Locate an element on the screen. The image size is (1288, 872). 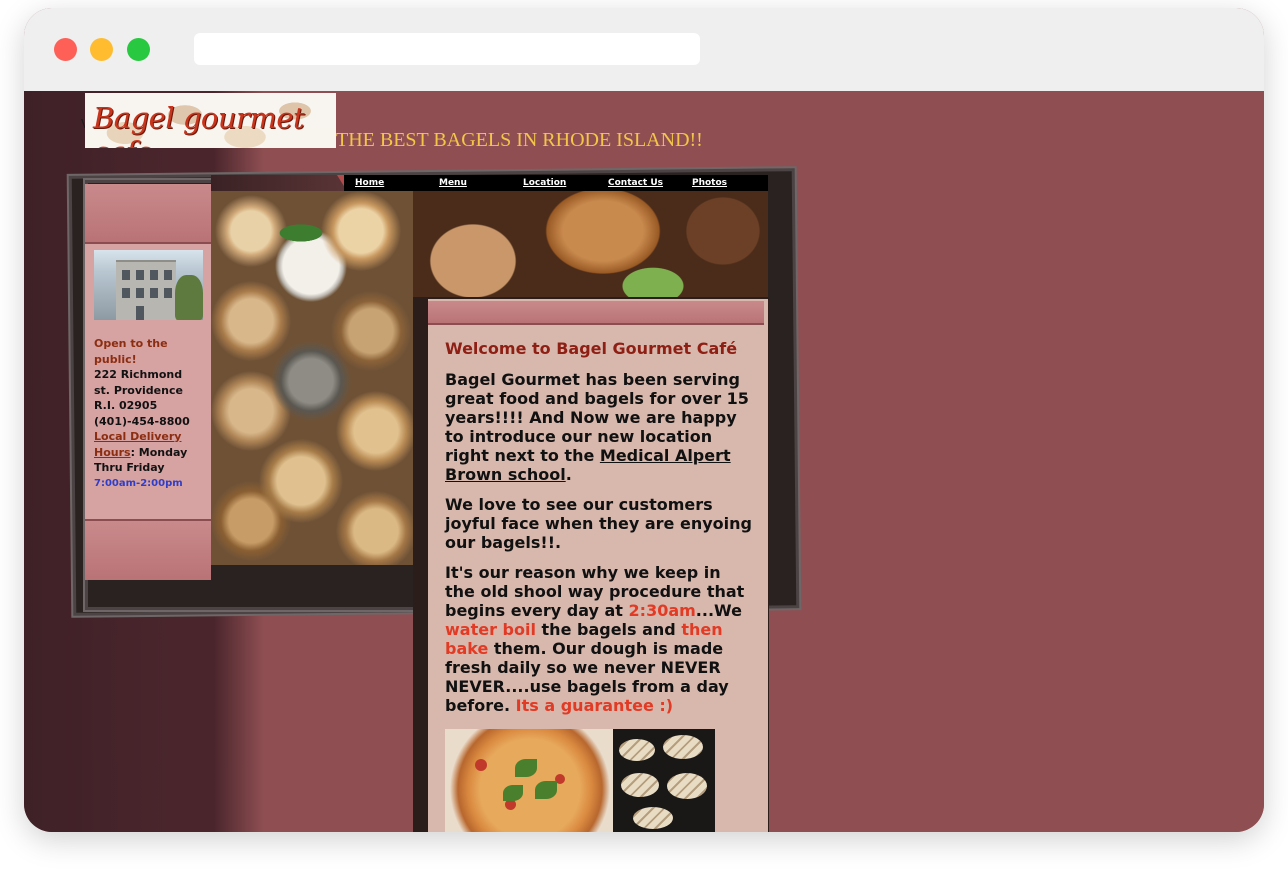
days-text-2: Thru Friday is located at coordinates (129, 467).